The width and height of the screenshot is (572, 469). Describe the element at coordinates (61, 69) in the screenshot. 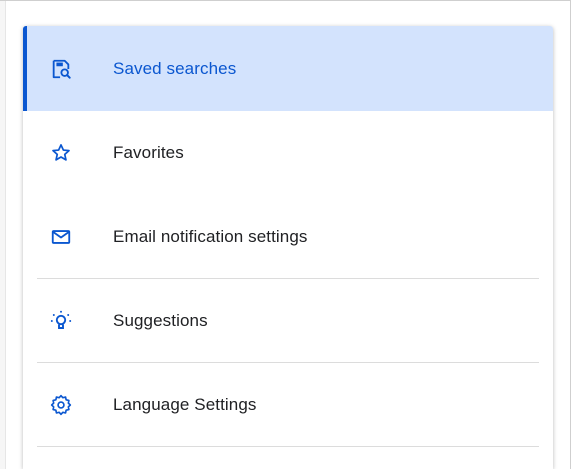

I see `saved-search-icon` at that location.